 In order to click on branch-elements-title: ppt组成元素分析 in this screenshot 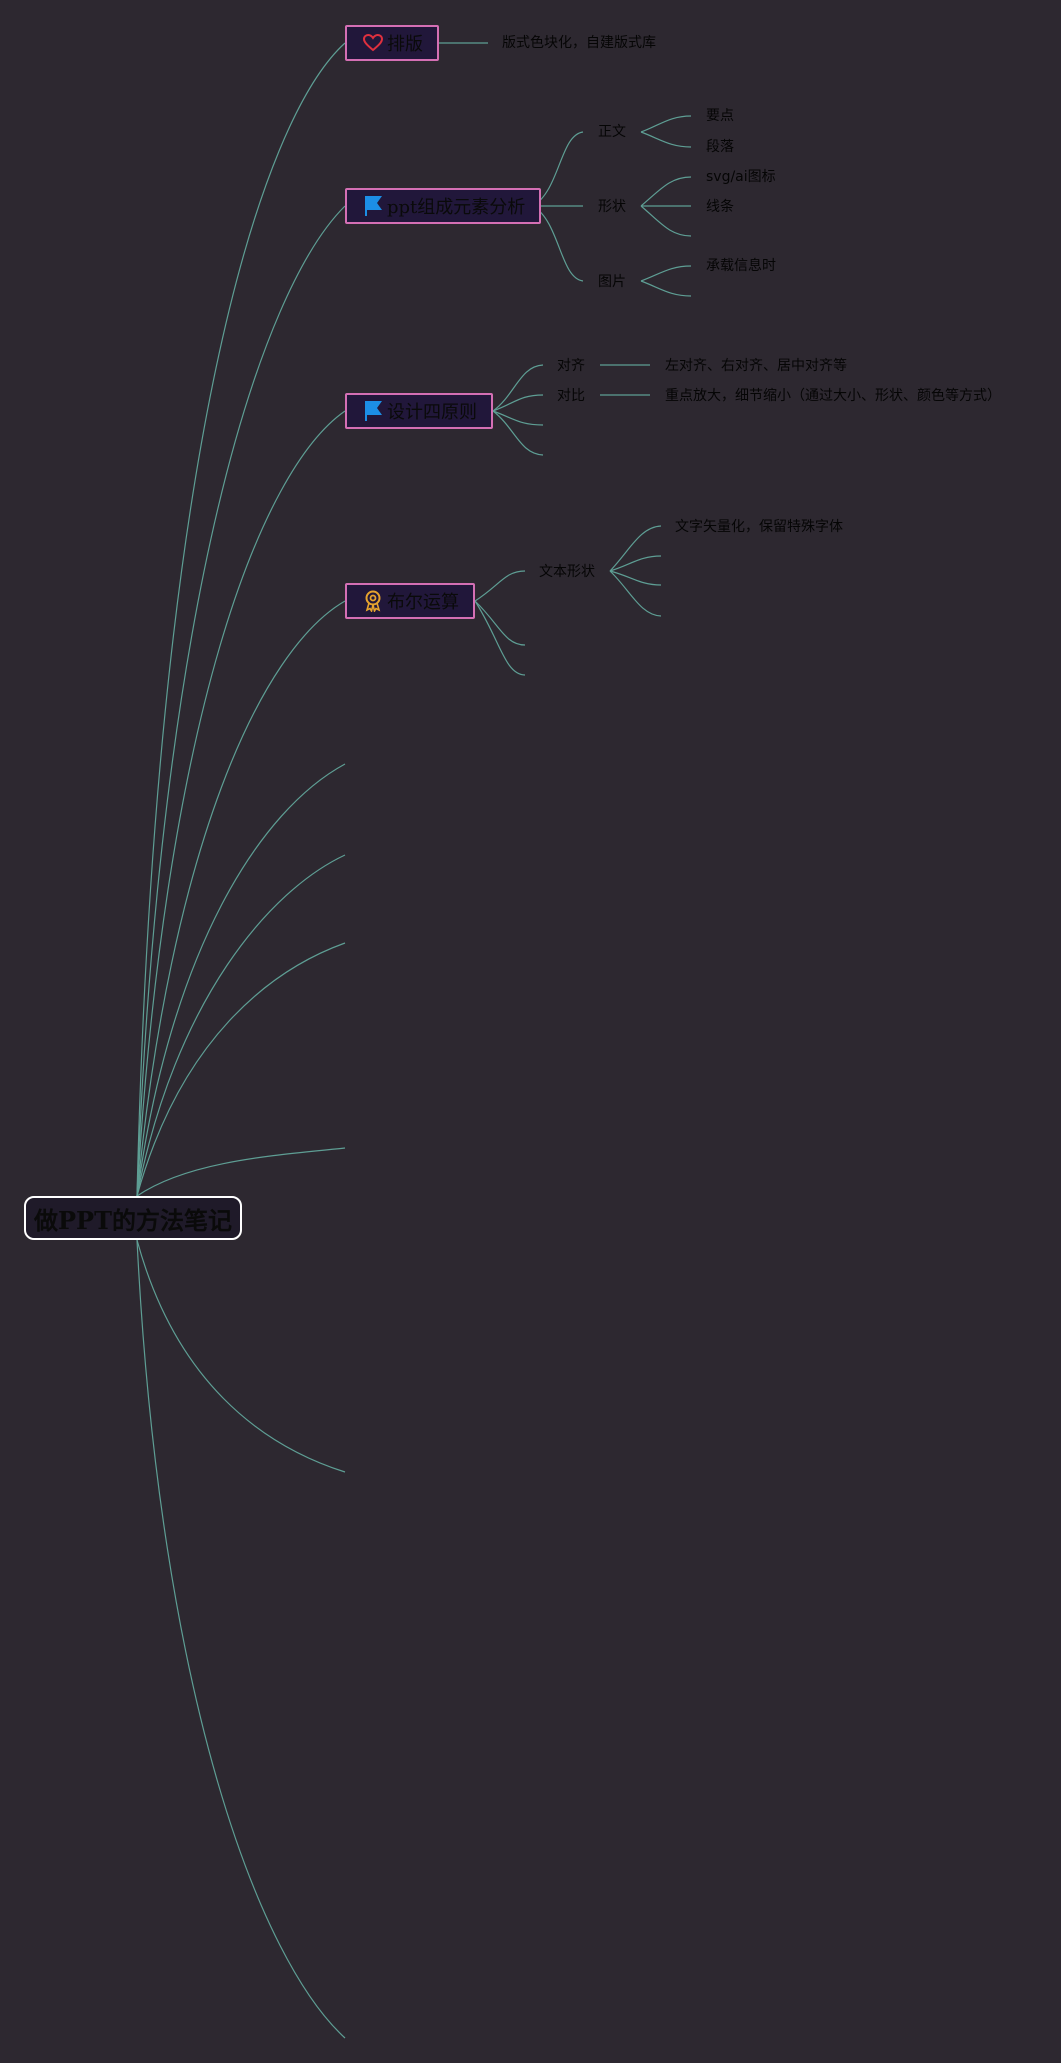, I will do `click(456, 207)`.